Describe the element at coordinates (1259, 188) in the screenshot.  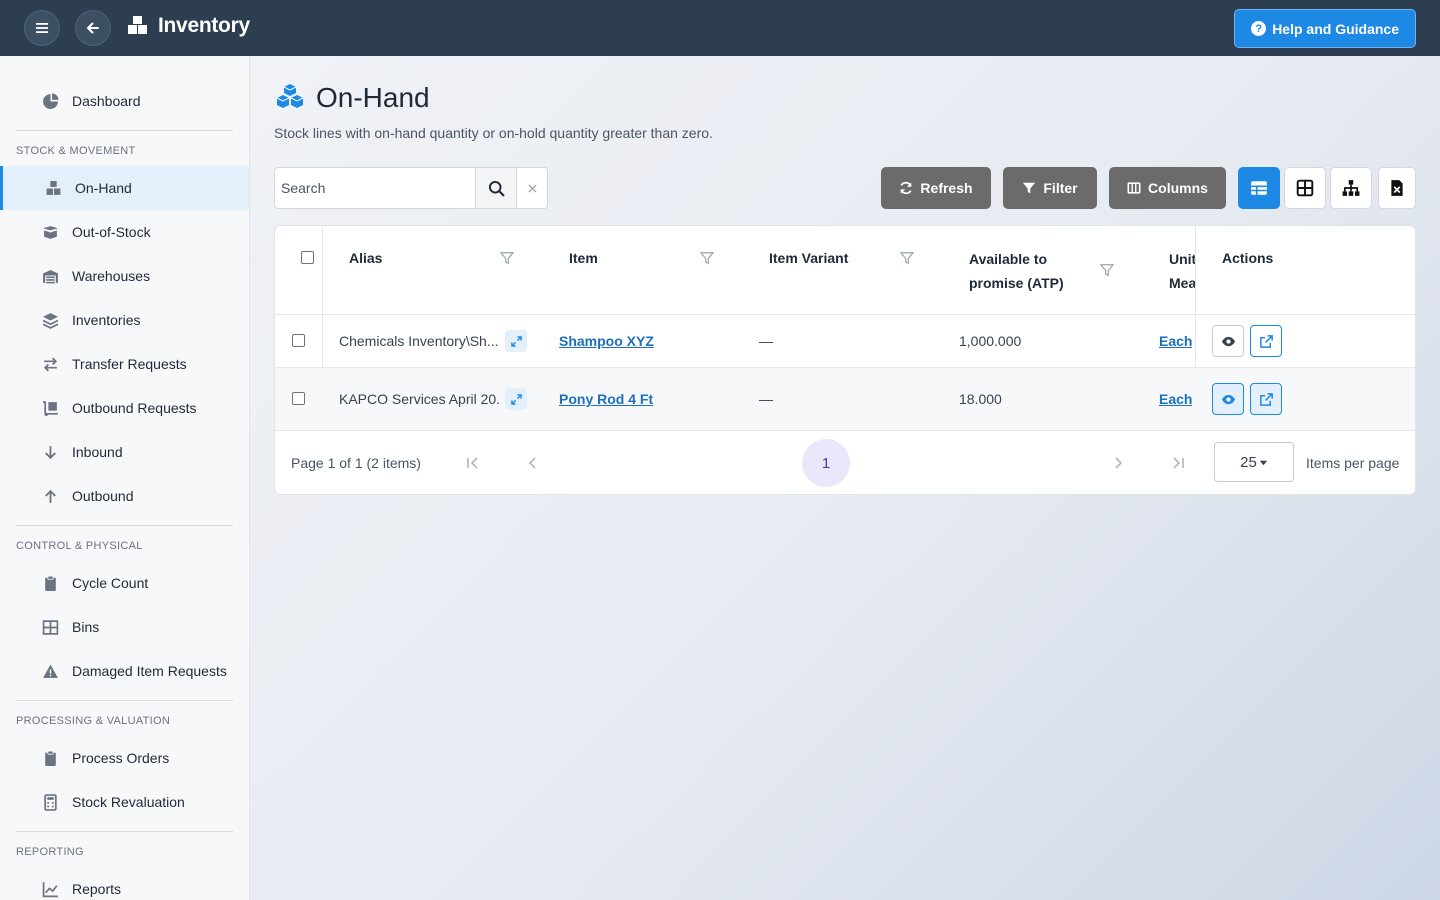
I see `table-view-button` at that location.